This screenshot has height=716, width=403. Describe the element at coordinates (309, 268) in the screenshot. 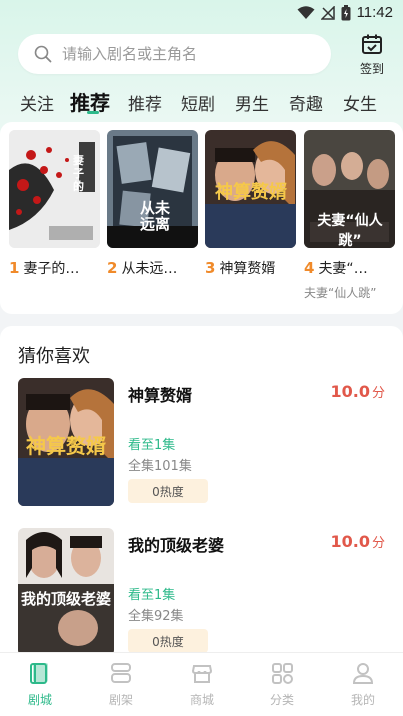

I see `rank-number: 4` at that location.